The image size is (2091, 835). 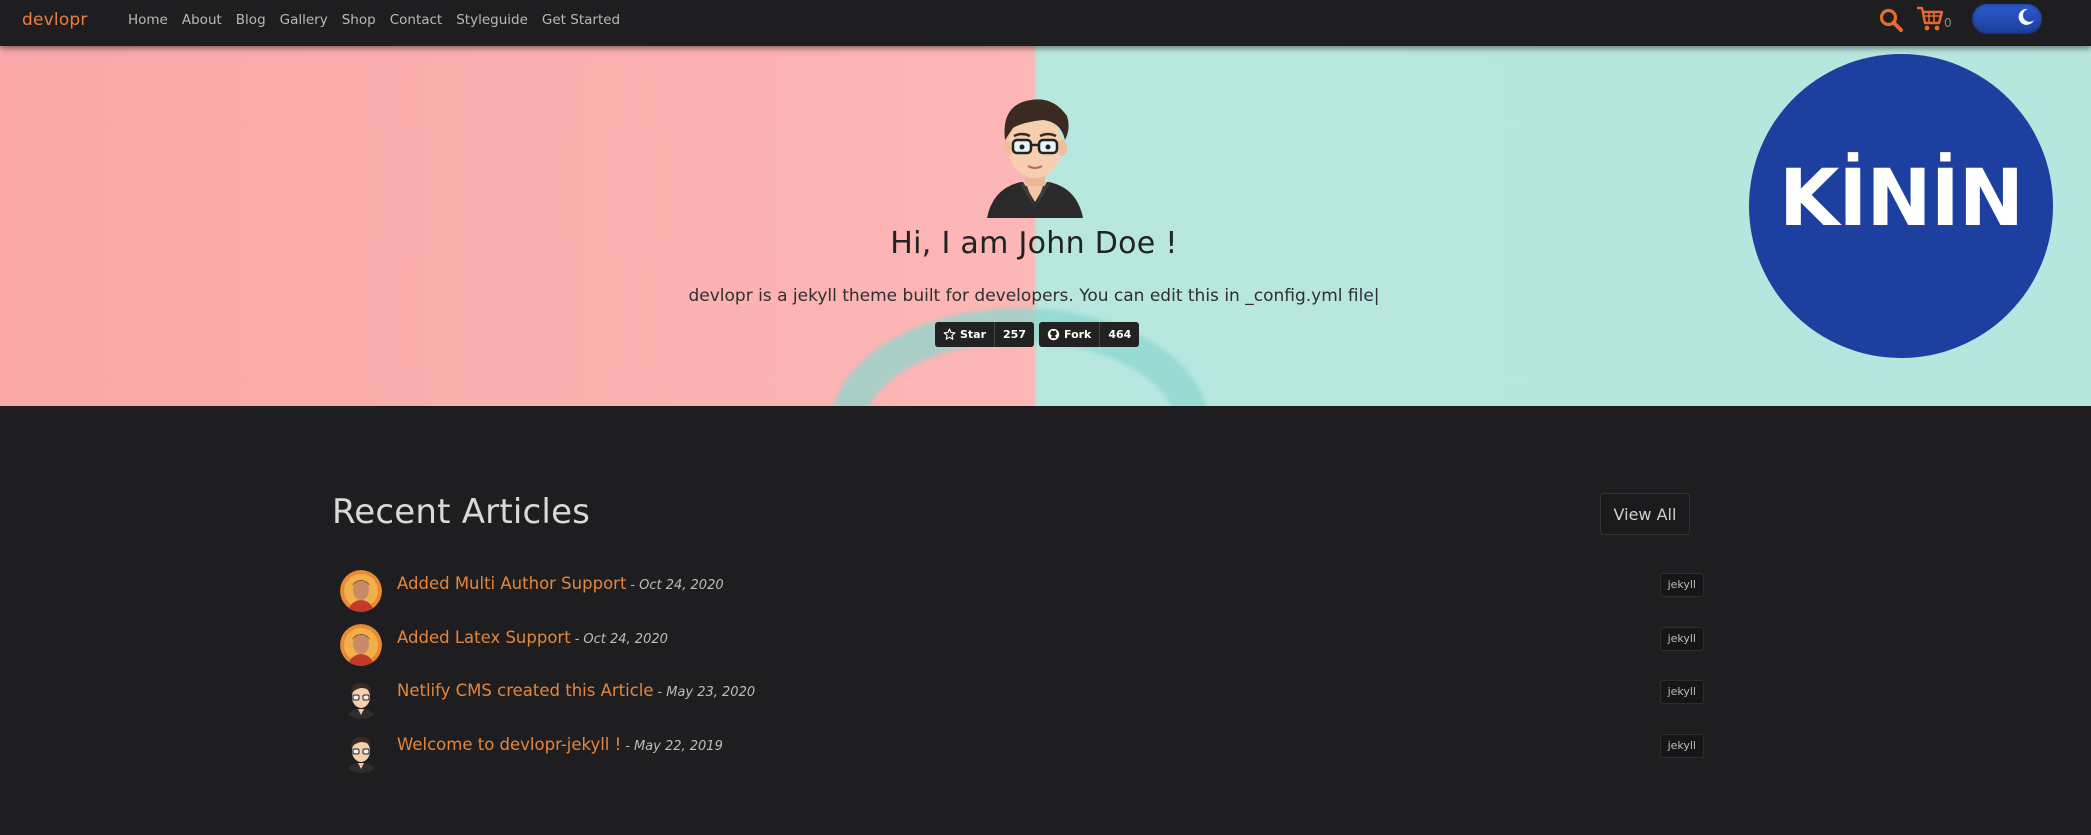 What do you see at coordinates (711, 692) in the screenshot?
I see `article-date: May 23, 2020` at bounding box center [711, 692].